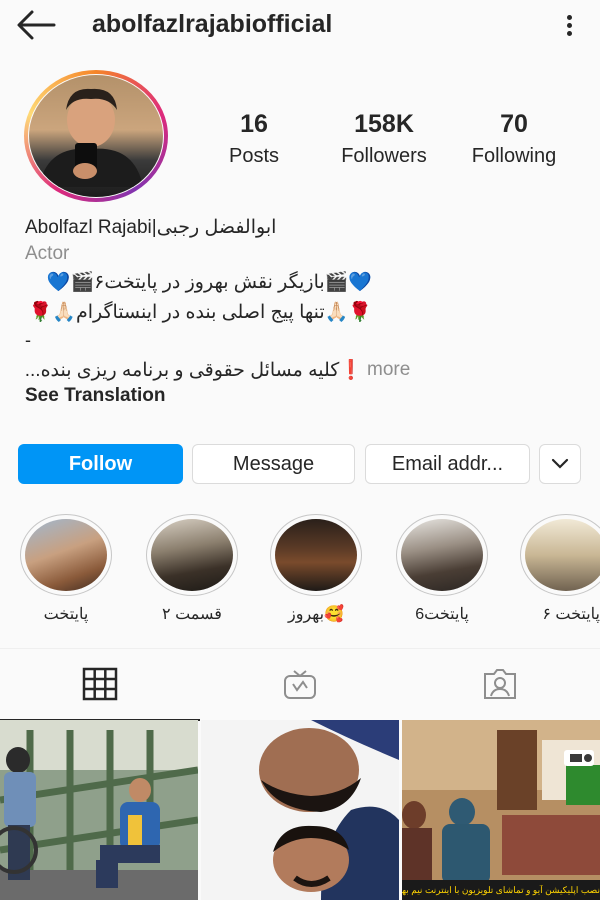  I want to click on tab-igtv, so click(300, 684).